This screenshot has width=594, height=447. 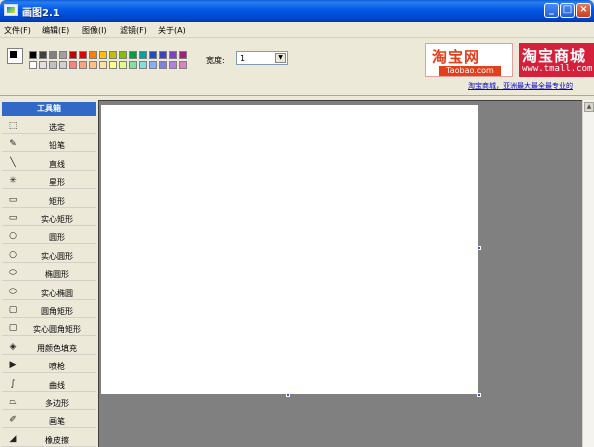 I want to click on tool-label: 实心矩形, so click(x=57, y=219).